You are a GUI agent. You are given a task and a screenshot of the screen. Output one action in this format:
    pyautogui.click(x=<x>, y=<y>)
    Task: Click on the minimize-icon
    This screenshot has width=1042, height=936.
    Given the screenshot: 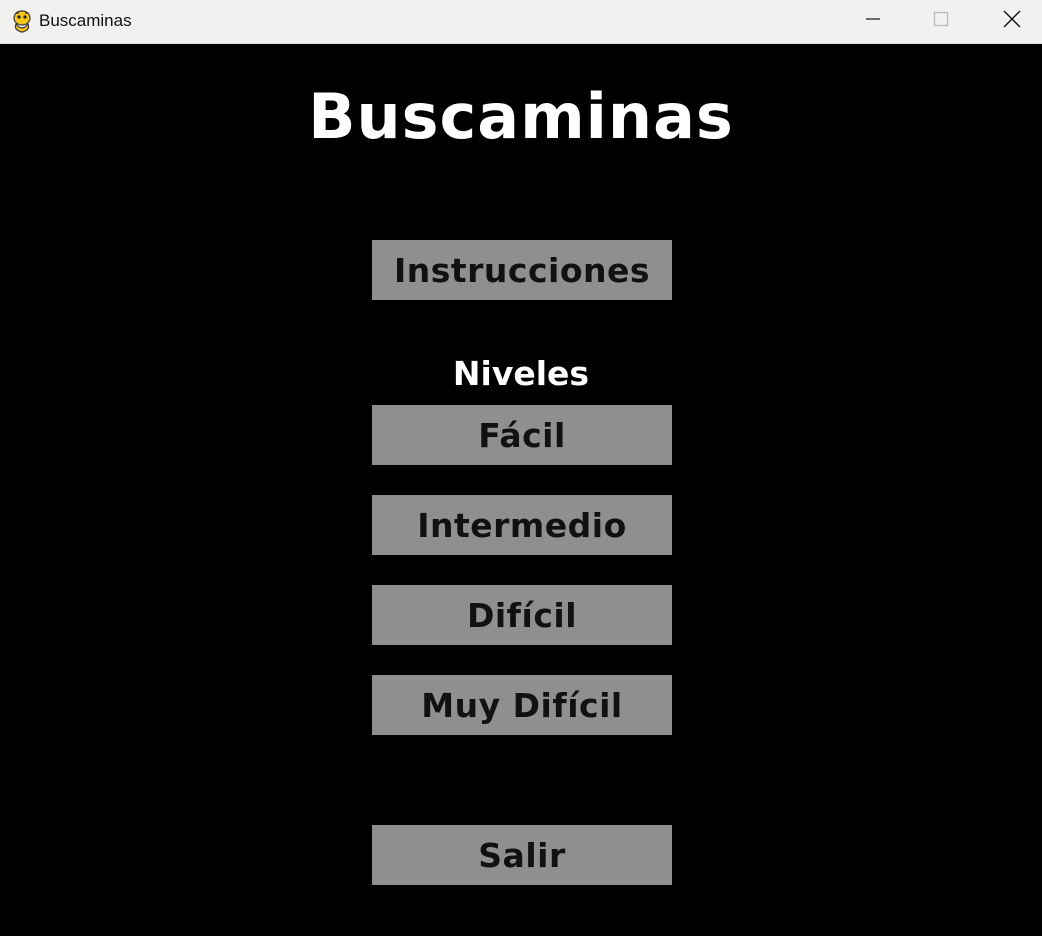 What is the action you would take?
    pyautogui.click(x=873, y=21)
    